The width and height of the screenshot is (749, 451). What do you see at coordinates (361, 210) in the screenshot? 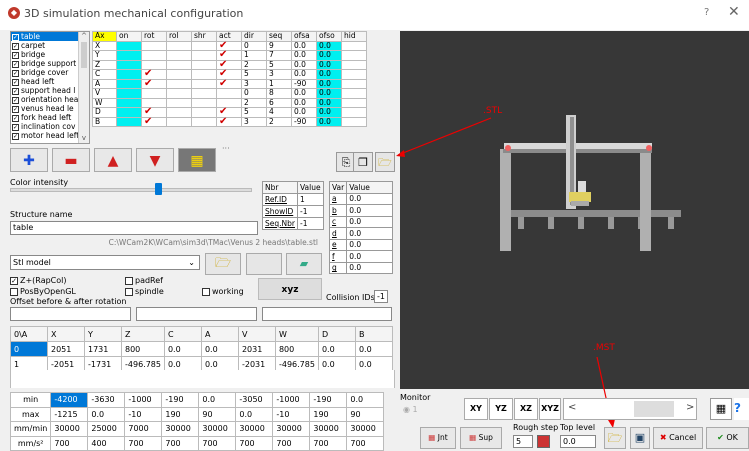
I see `var-row: b 0.0` at bounding box center [361, 210].